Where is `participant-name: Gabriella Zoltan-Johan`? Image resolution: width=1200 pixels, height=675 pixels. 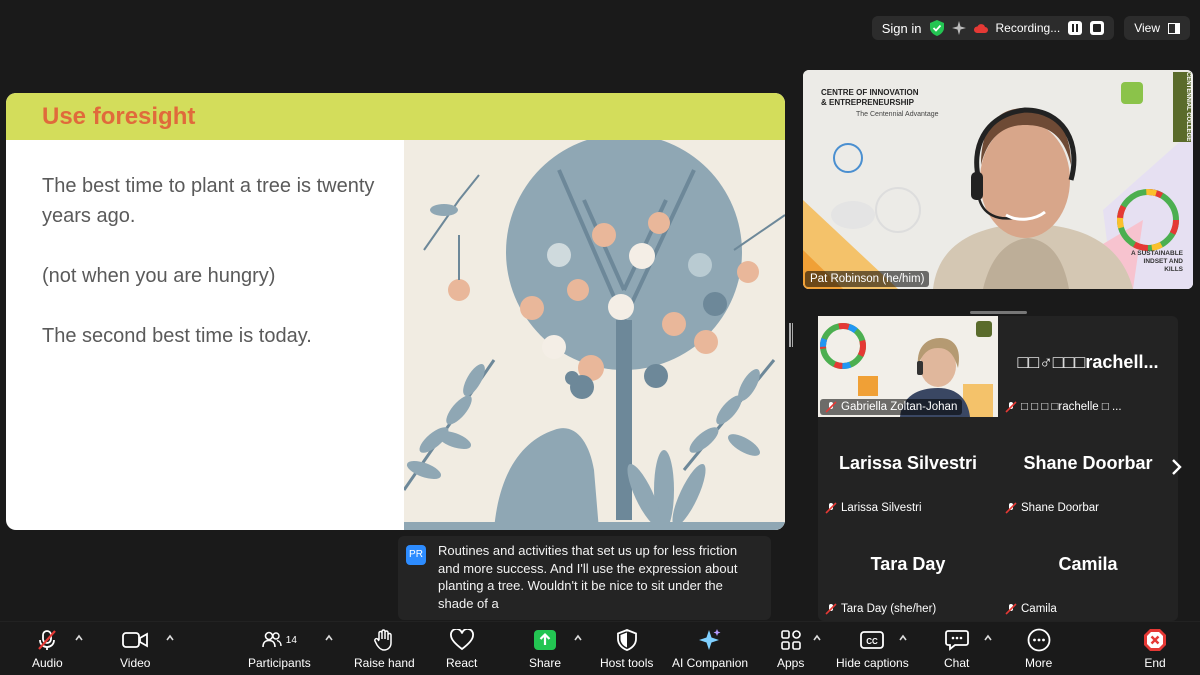 participant-name: Gabriella Zoltan-Johan is located at coordinates (899, 407).